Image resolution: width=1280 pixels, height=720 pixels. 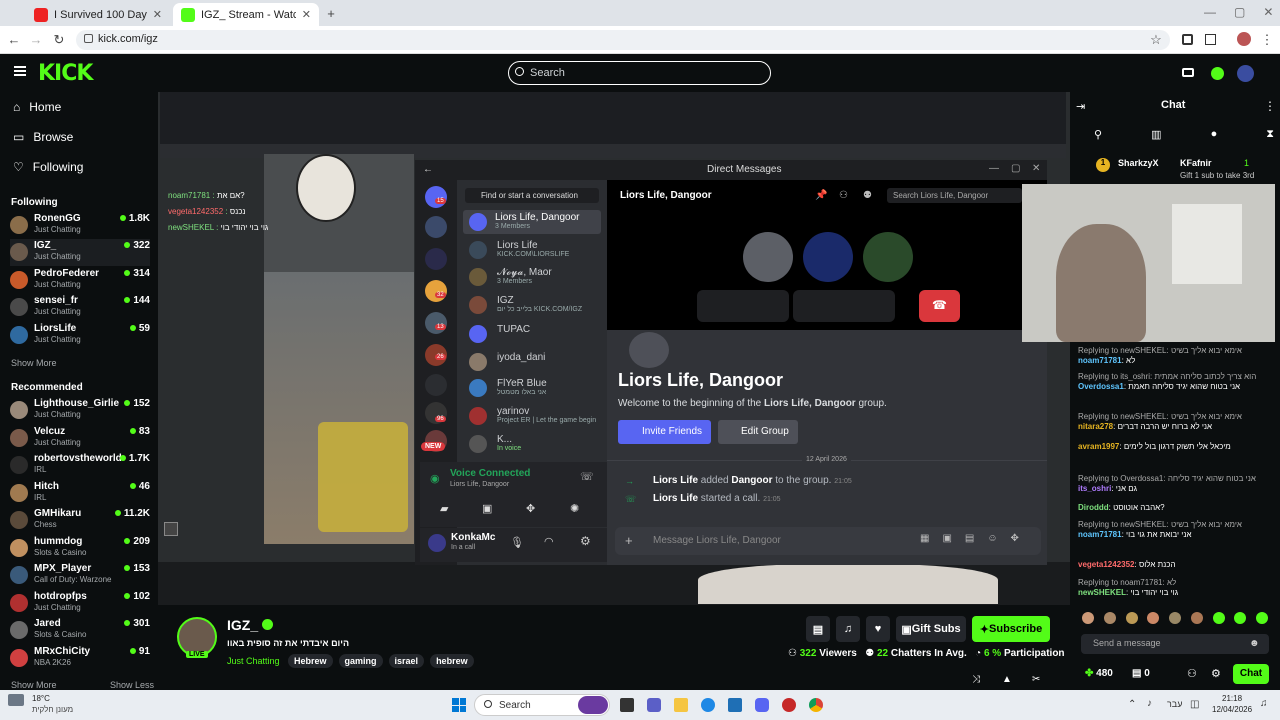 I want to click on tray-mic-icon: ♪, so click(x=1149, y=703).